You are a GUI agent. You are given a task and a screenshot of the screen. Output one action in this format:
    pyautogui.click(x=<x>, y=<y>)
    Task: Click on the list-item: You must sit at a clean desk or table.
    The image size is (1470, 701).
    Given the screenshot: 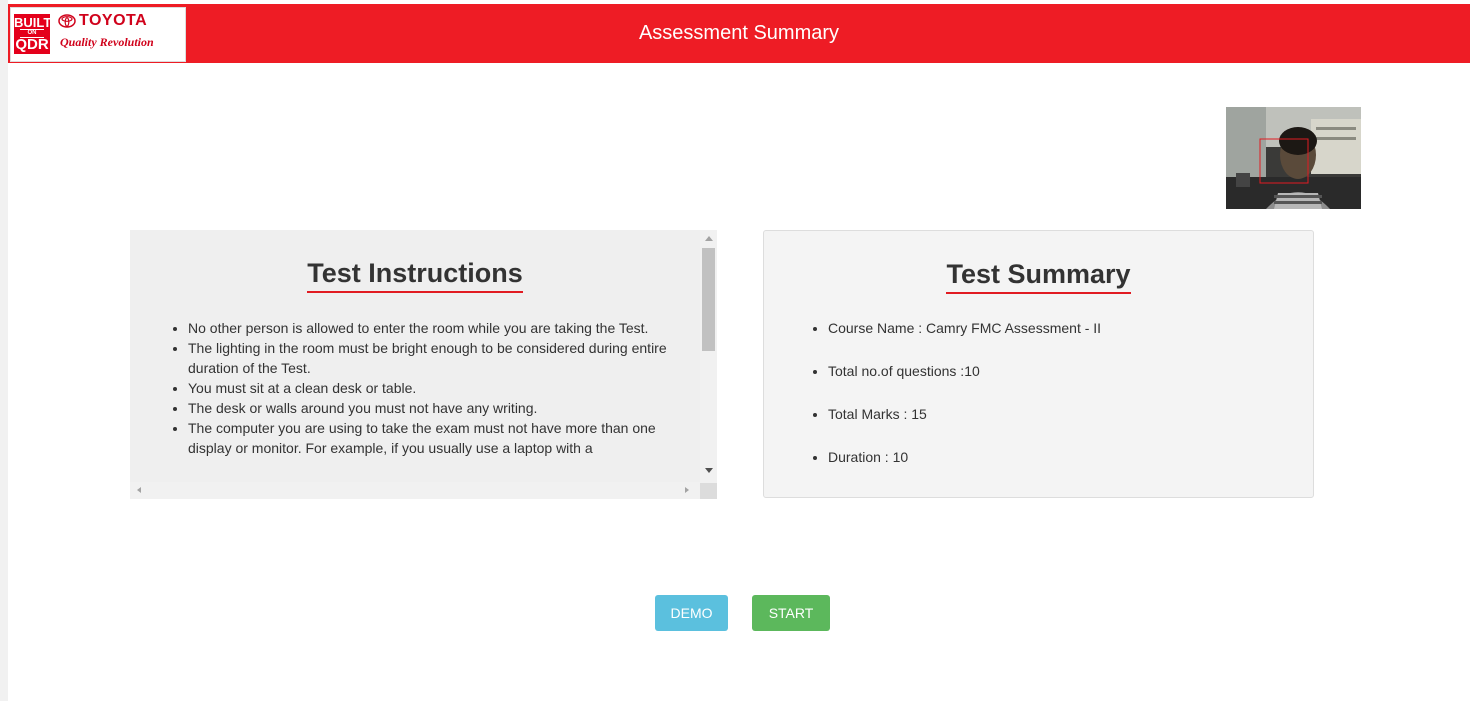 What is the action you would take?
    pyautogui.click(x=443, y=388)
    